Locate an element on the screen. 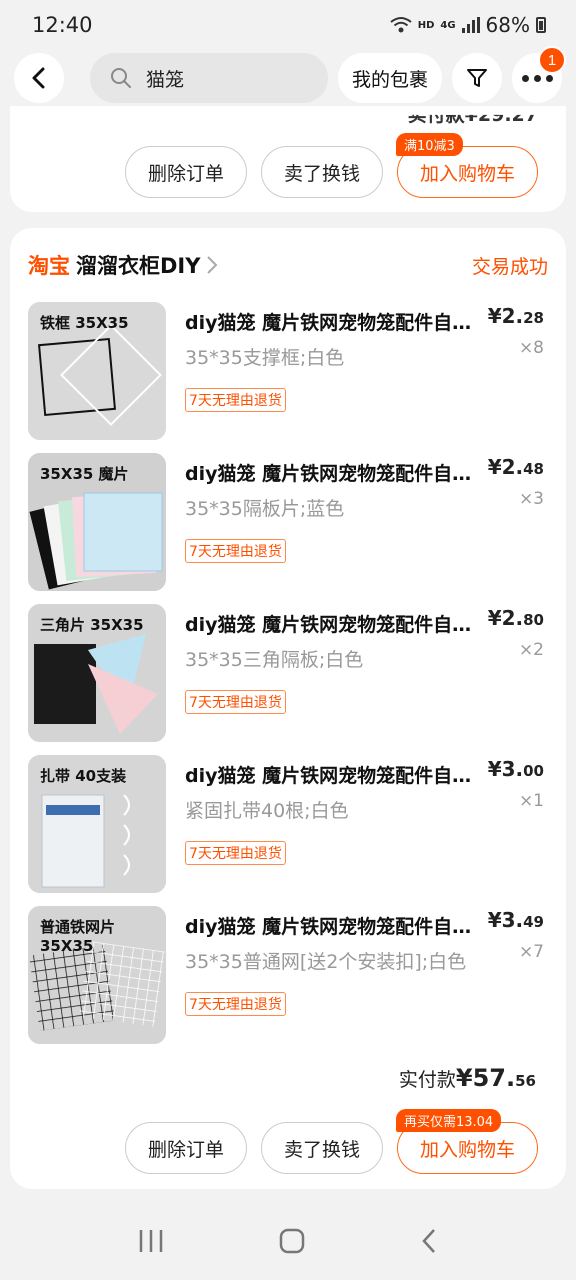 The image size is (576, 1280). back-arrow-icon is located at coordinates (38, 78).